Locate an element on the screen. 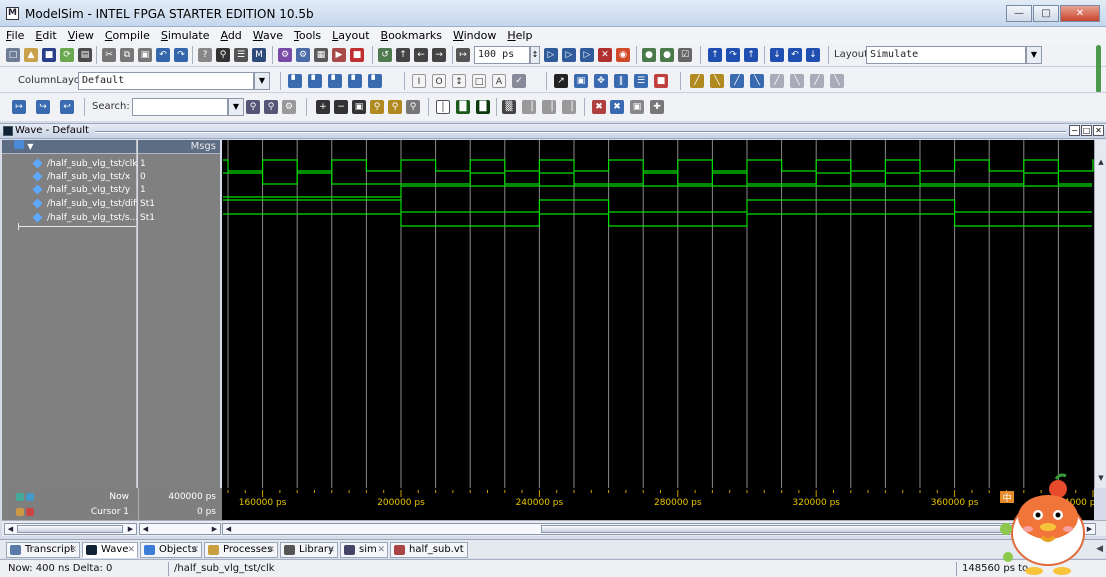  minimize-icon: — is located at coordinates (1019, 13).